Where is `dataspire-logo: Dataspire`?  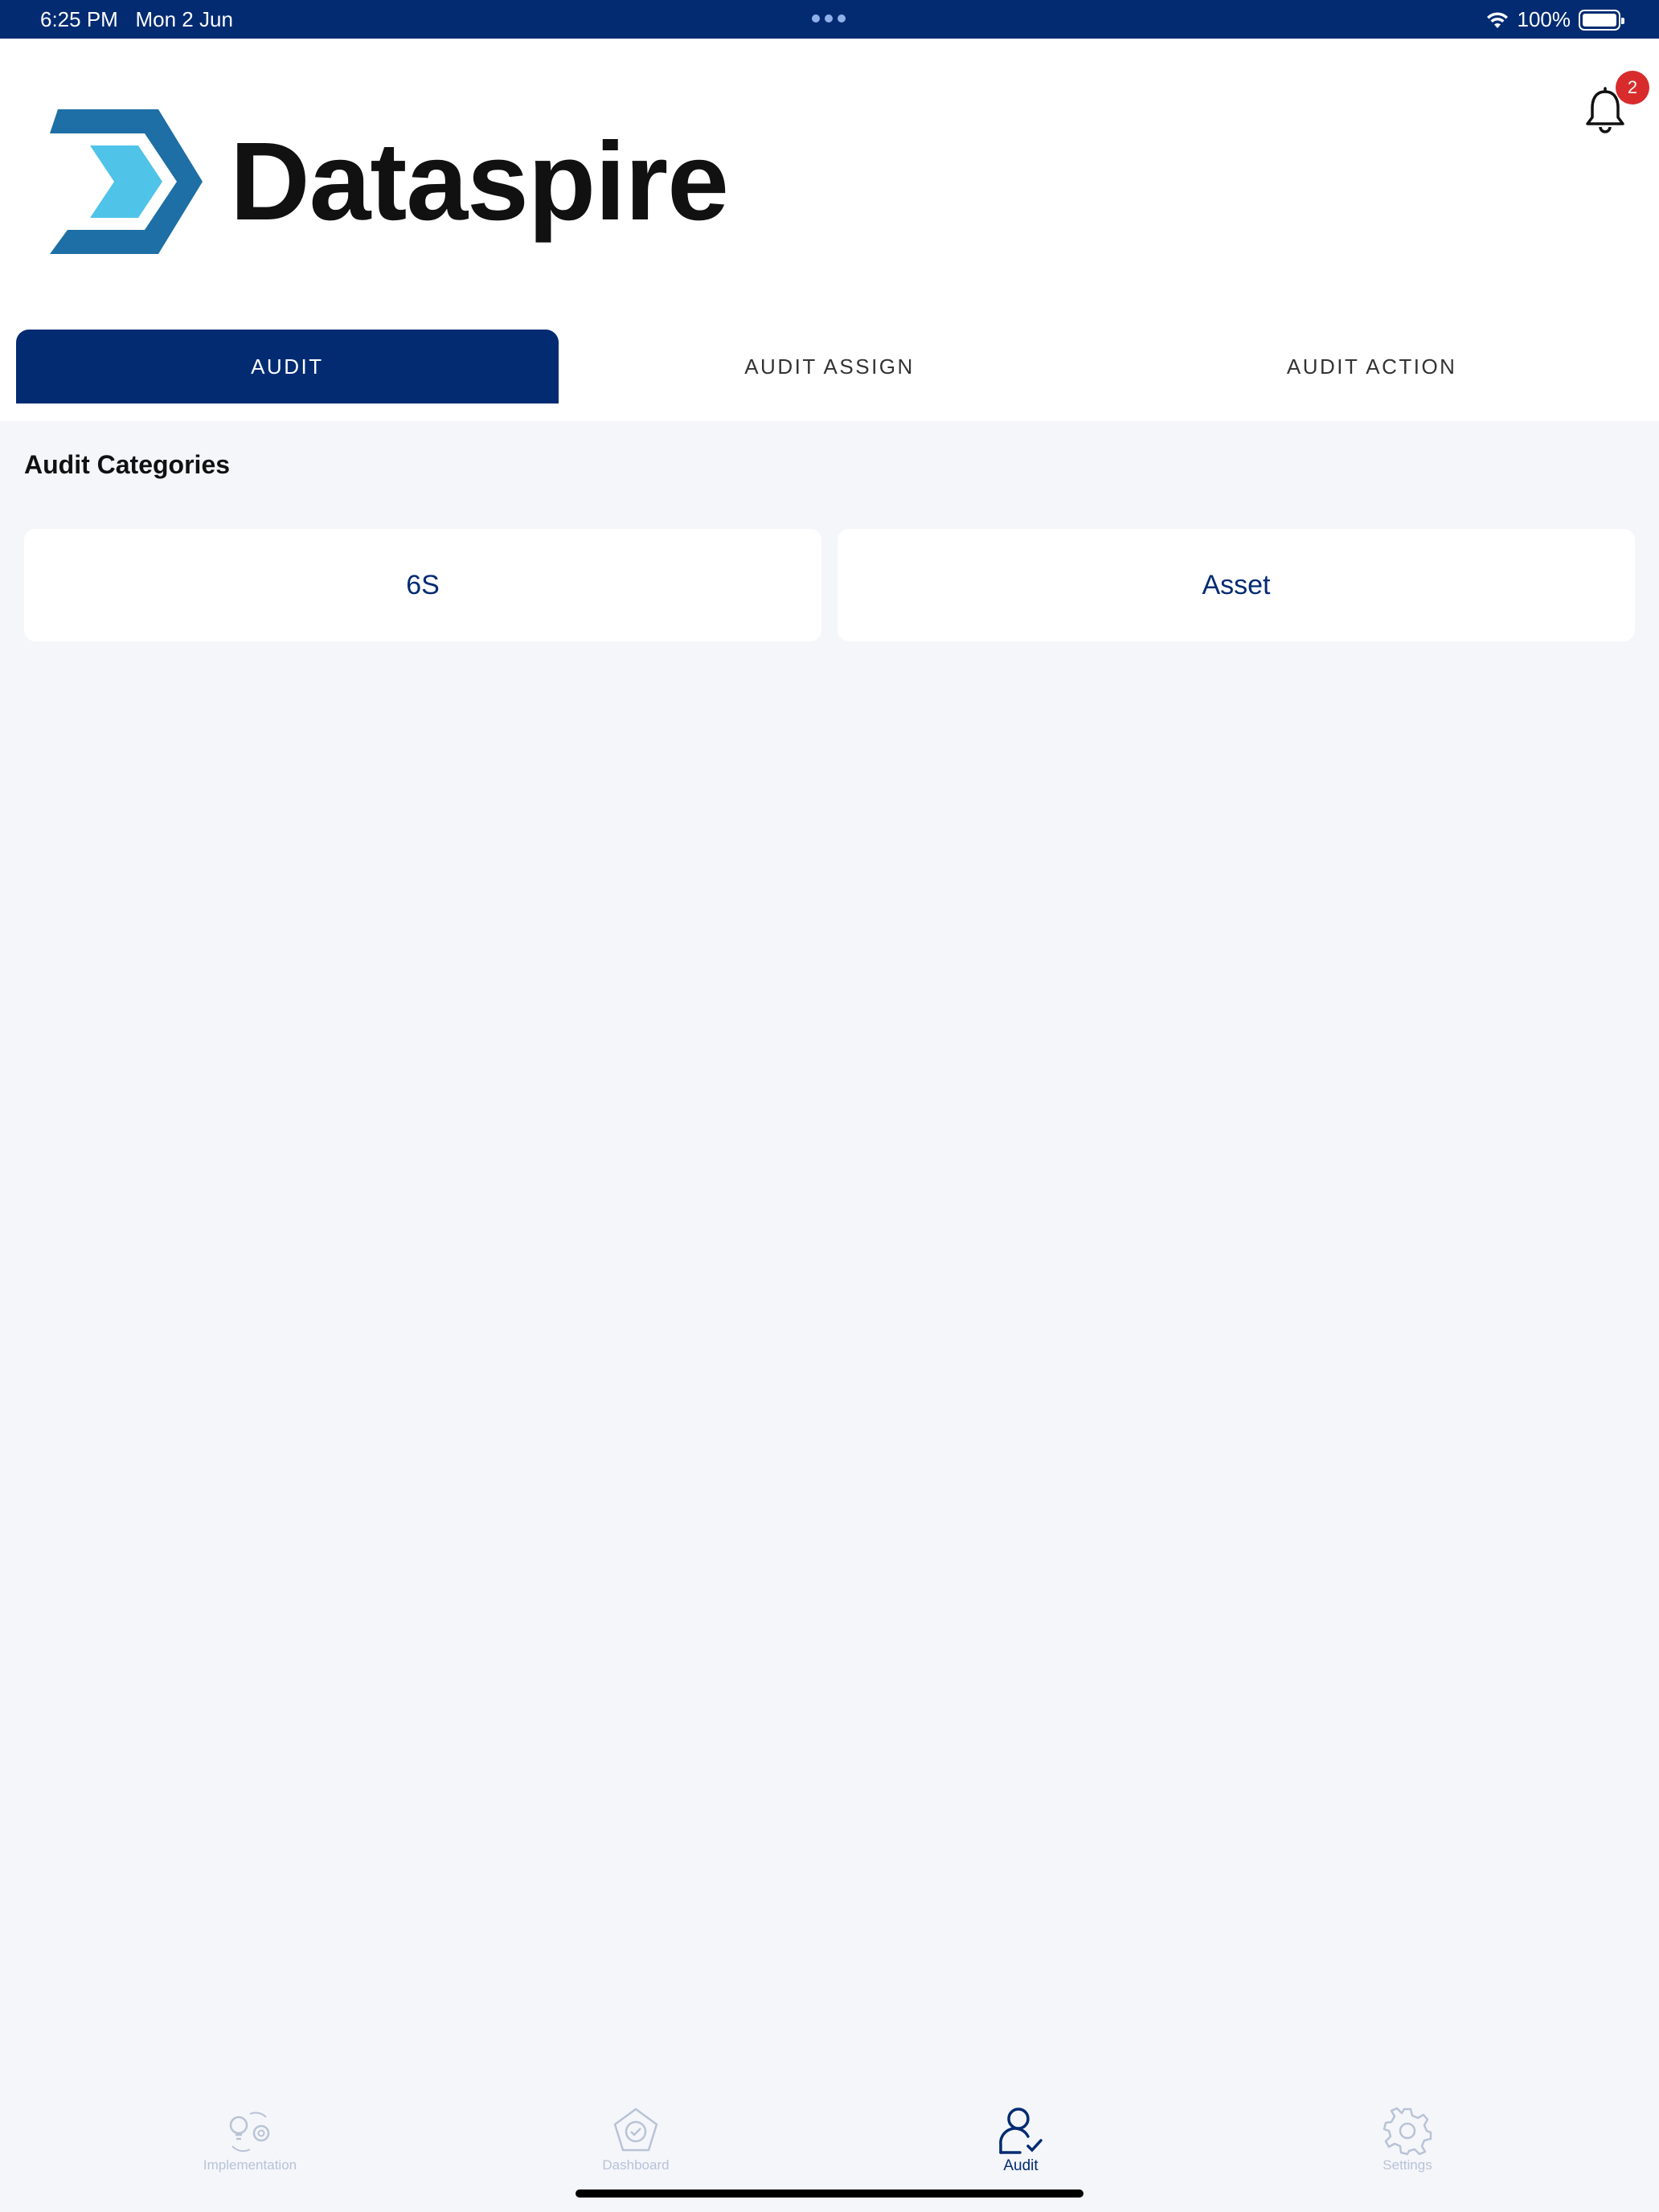
dataspire-logo: Dataspire is located at coordinates (389, 181).